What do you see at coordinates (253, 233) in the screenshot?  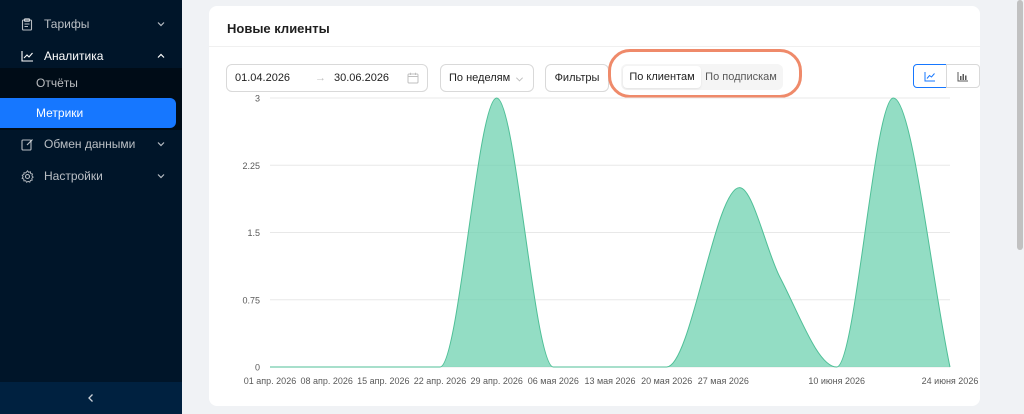 I see `y-tick-label: 1.5` at bounding box center [253, 233].